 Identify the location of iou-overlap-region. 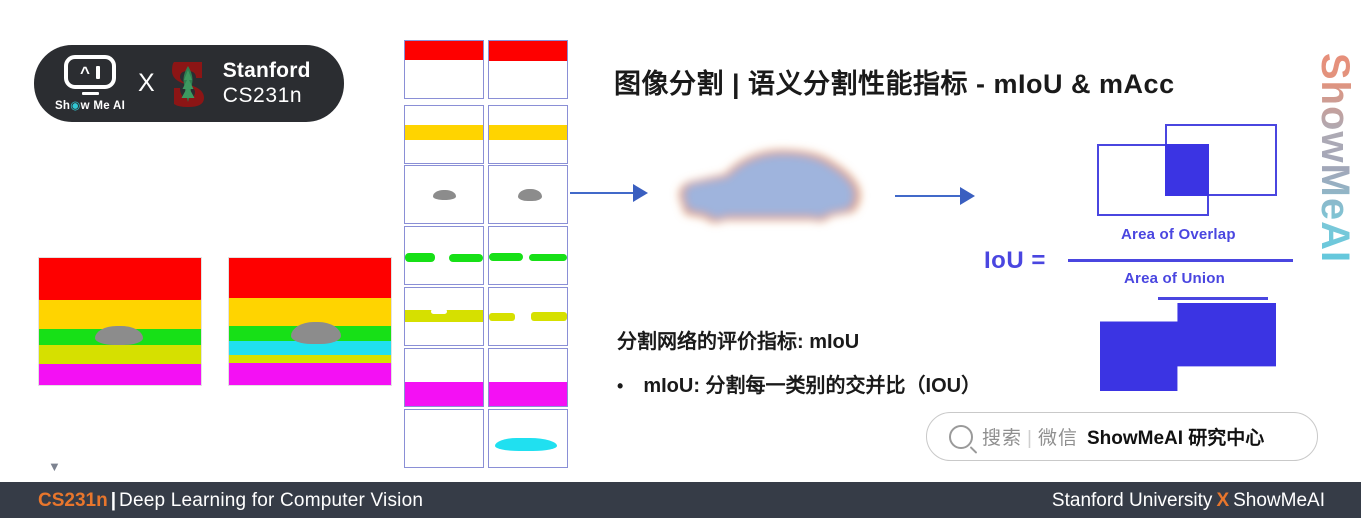
(1187, 170).